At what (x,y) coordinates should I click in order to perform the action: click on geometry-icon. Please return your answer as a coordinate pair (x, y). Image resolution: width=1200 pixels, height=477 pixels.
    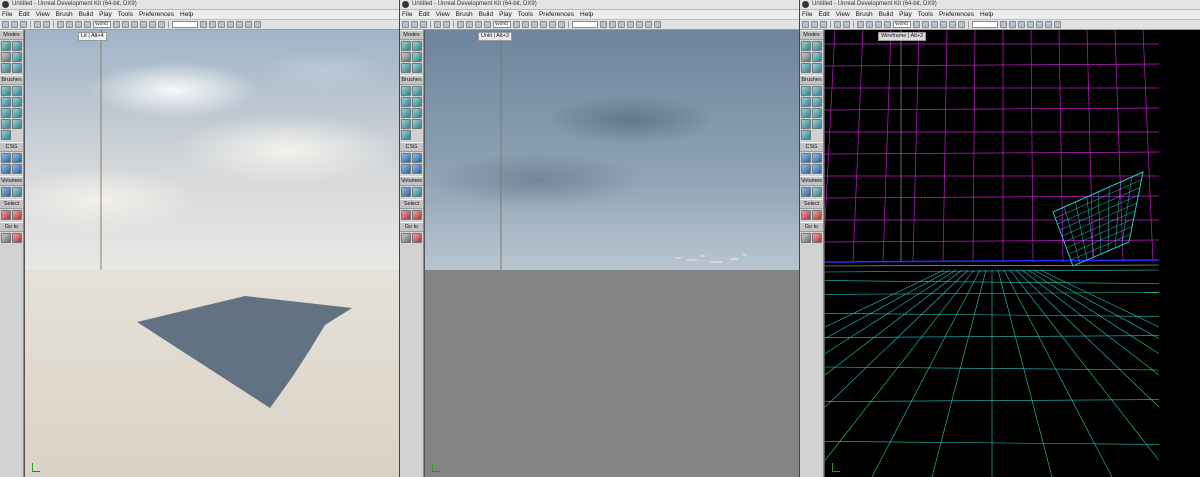
    Looking at the image, I should click on (17, 46).